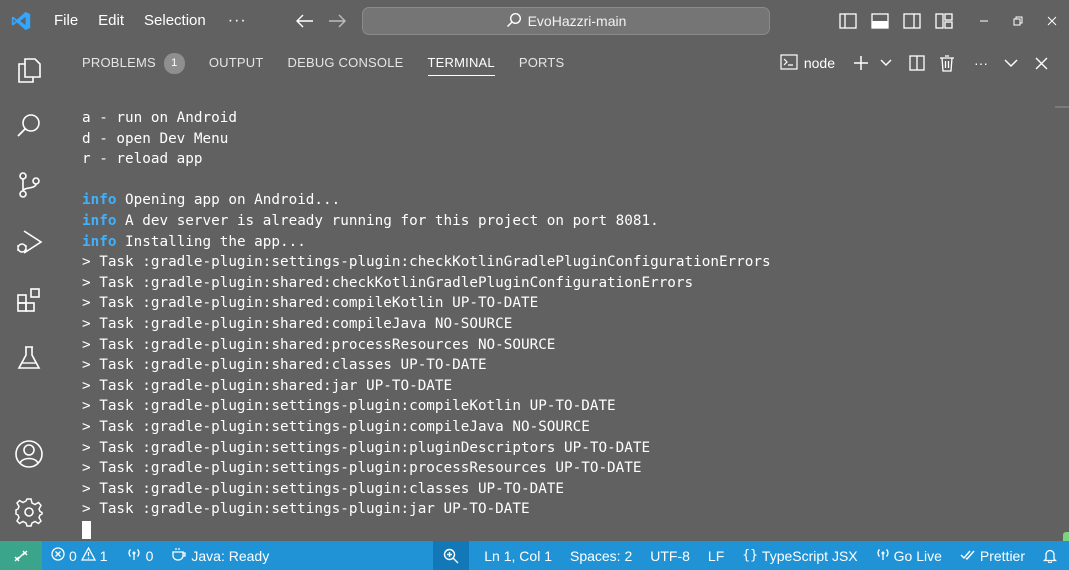 Image resolution: width=1069 pixels, height=570 pixels. Describe the element at coordinates (1011, 63) in the screenshot. I see `maximize-panel-chevron-icon` at that location.